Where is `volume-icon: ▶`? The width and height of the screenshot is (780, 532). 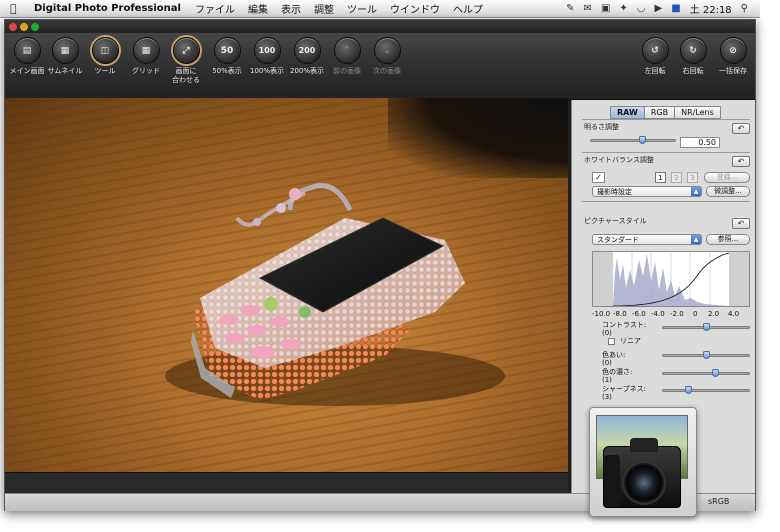 volume-icon: ▶ is located at coordinates (659, 8).